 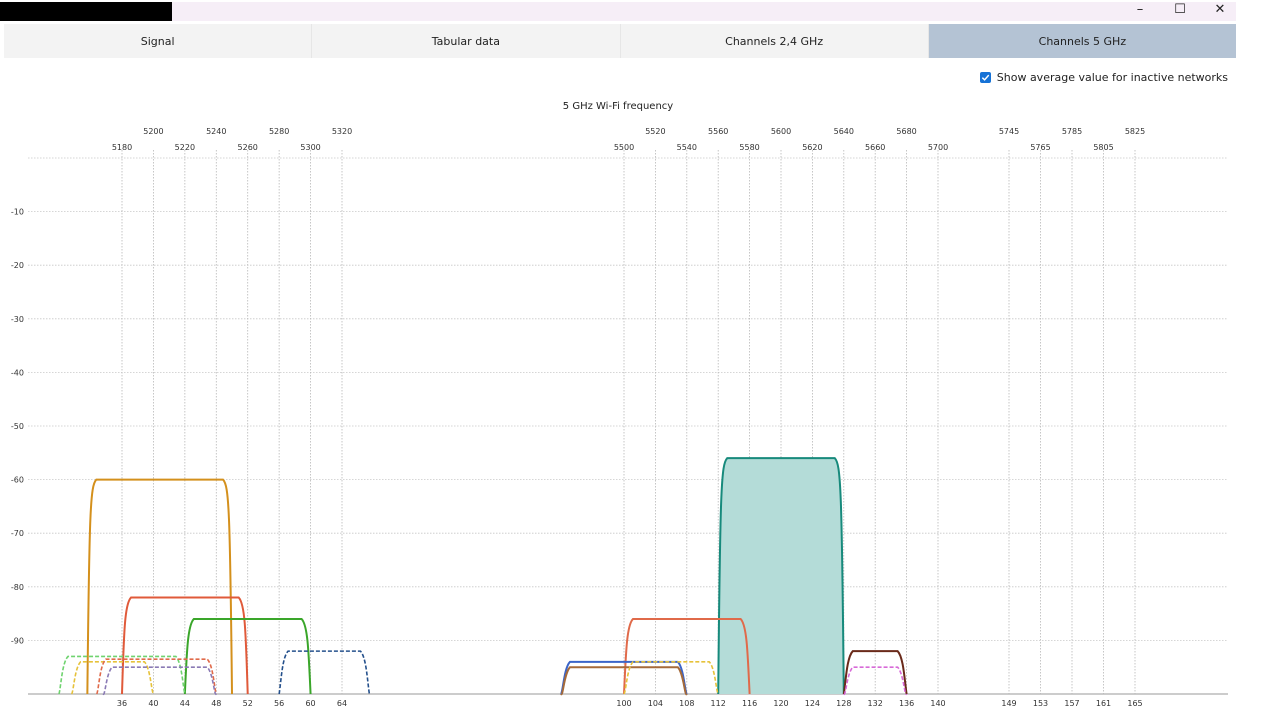 What do you see at coordinates (1009, 131) in the screenshot?
I see `frequency-label: 5745` at bounding box center [1009, 131].